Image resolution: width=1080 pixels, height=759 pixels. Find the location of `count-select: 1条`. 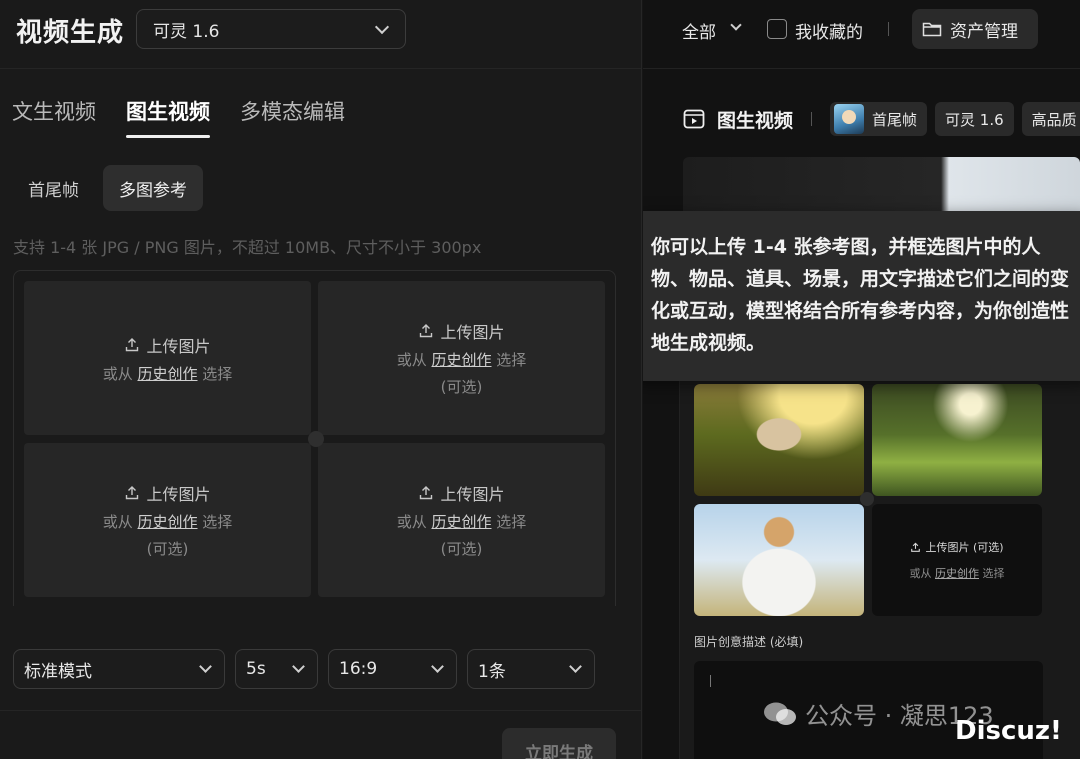

count-select: 1条 is located at coordinates (531, 669).